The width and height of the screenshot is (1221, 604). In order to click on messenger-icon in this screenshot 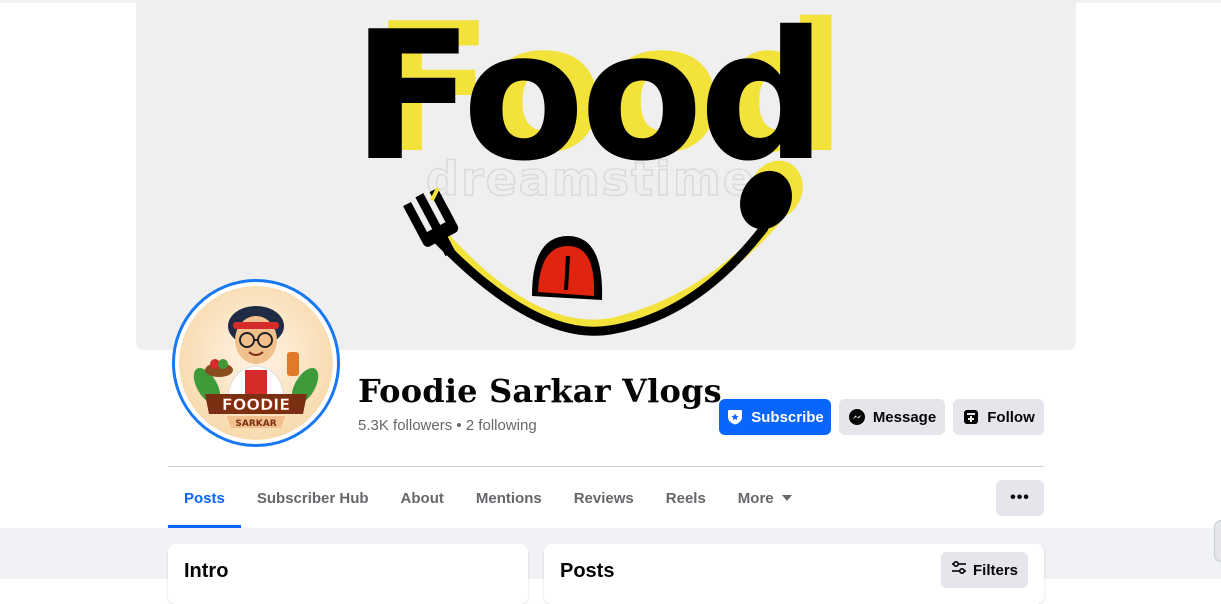, I will do `click(857, 417)`.